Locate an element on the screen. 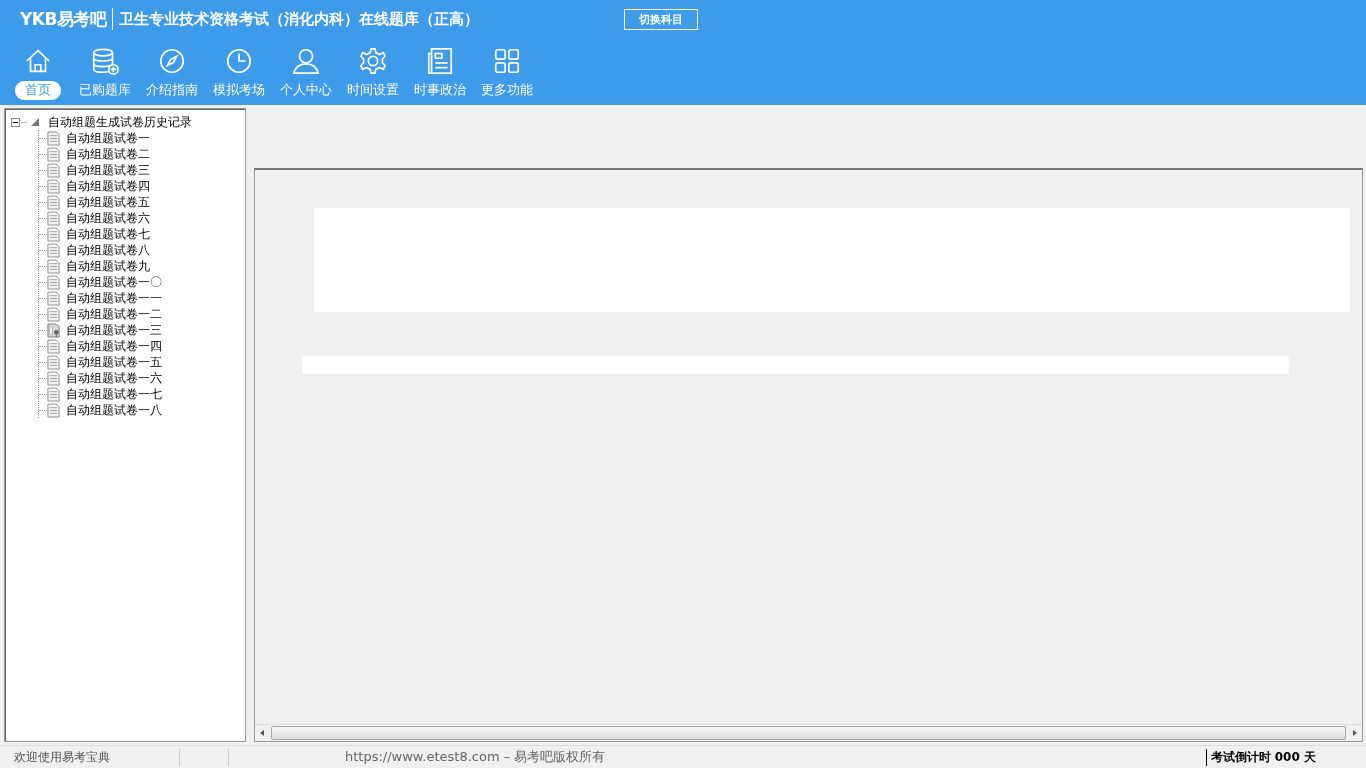 Image resolution: width=1366 pixels, height=768 pixels. triangle-icon is located at coordinates (35, 122).